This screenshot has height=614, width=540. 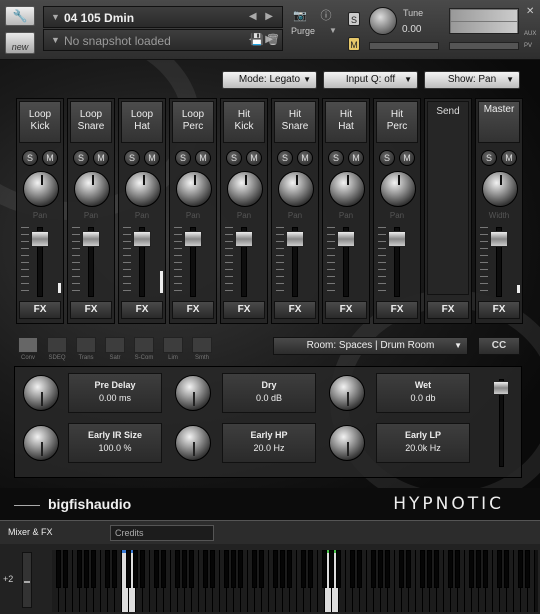 I want to click on wet-knob, so click(x=347, y=393).